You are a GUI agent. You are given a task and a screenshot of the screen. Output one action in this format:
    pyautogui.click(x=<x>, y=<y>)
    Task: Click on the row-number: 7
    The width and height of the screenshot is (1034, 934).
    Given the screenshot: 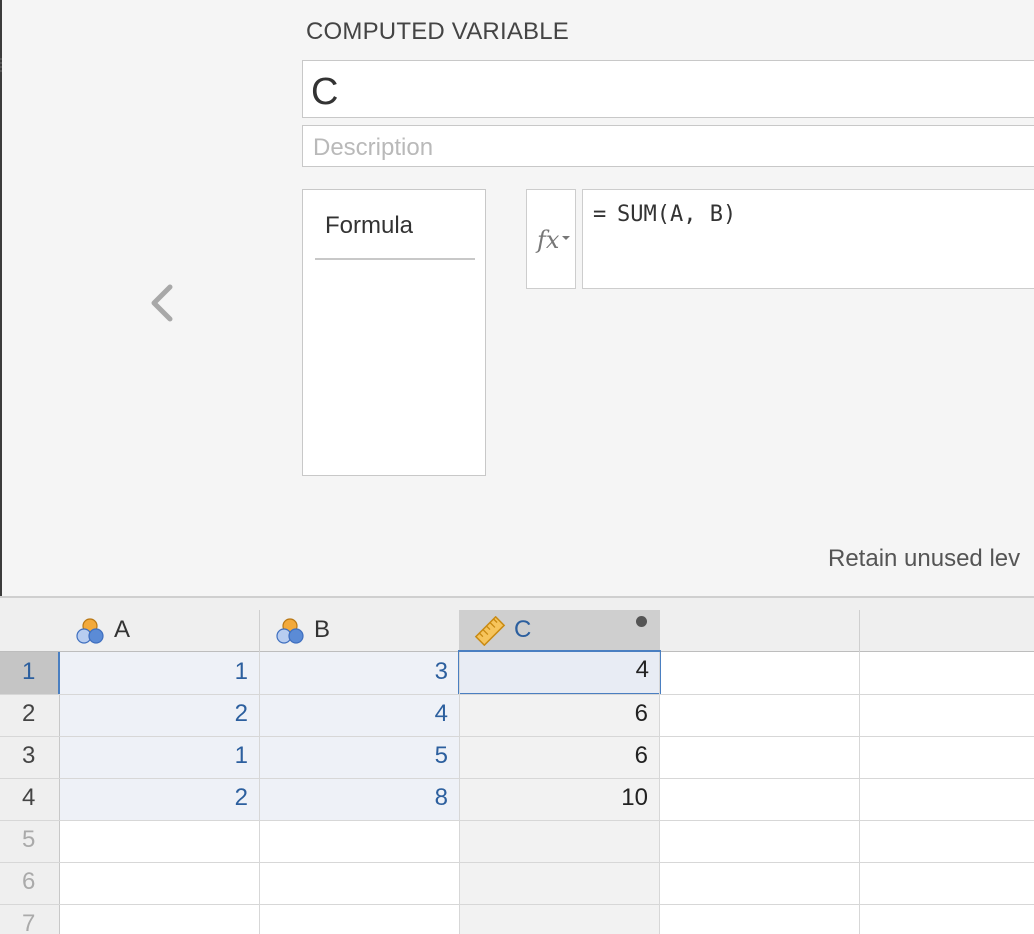 What is the action you would take?
    pyautogui.click(x=30, y=919)
    